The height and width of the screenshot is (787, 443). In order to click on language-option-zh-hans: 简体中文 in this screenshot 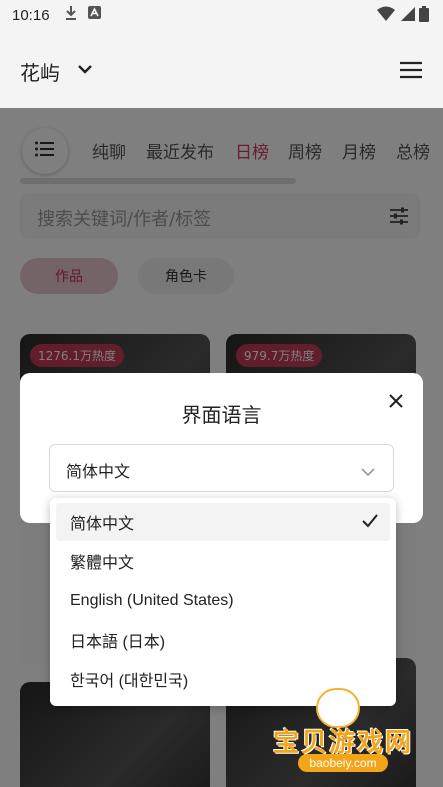, I will do `click(223, 522)`.